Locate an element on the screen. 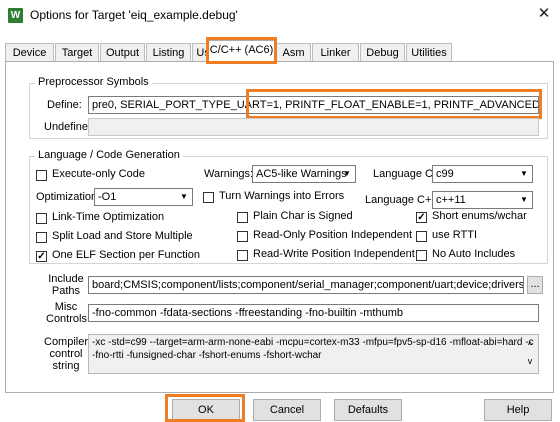 This screenshot has height=422, width=560. no-auto-includes-checkbox is located at coordinates (421, 255).